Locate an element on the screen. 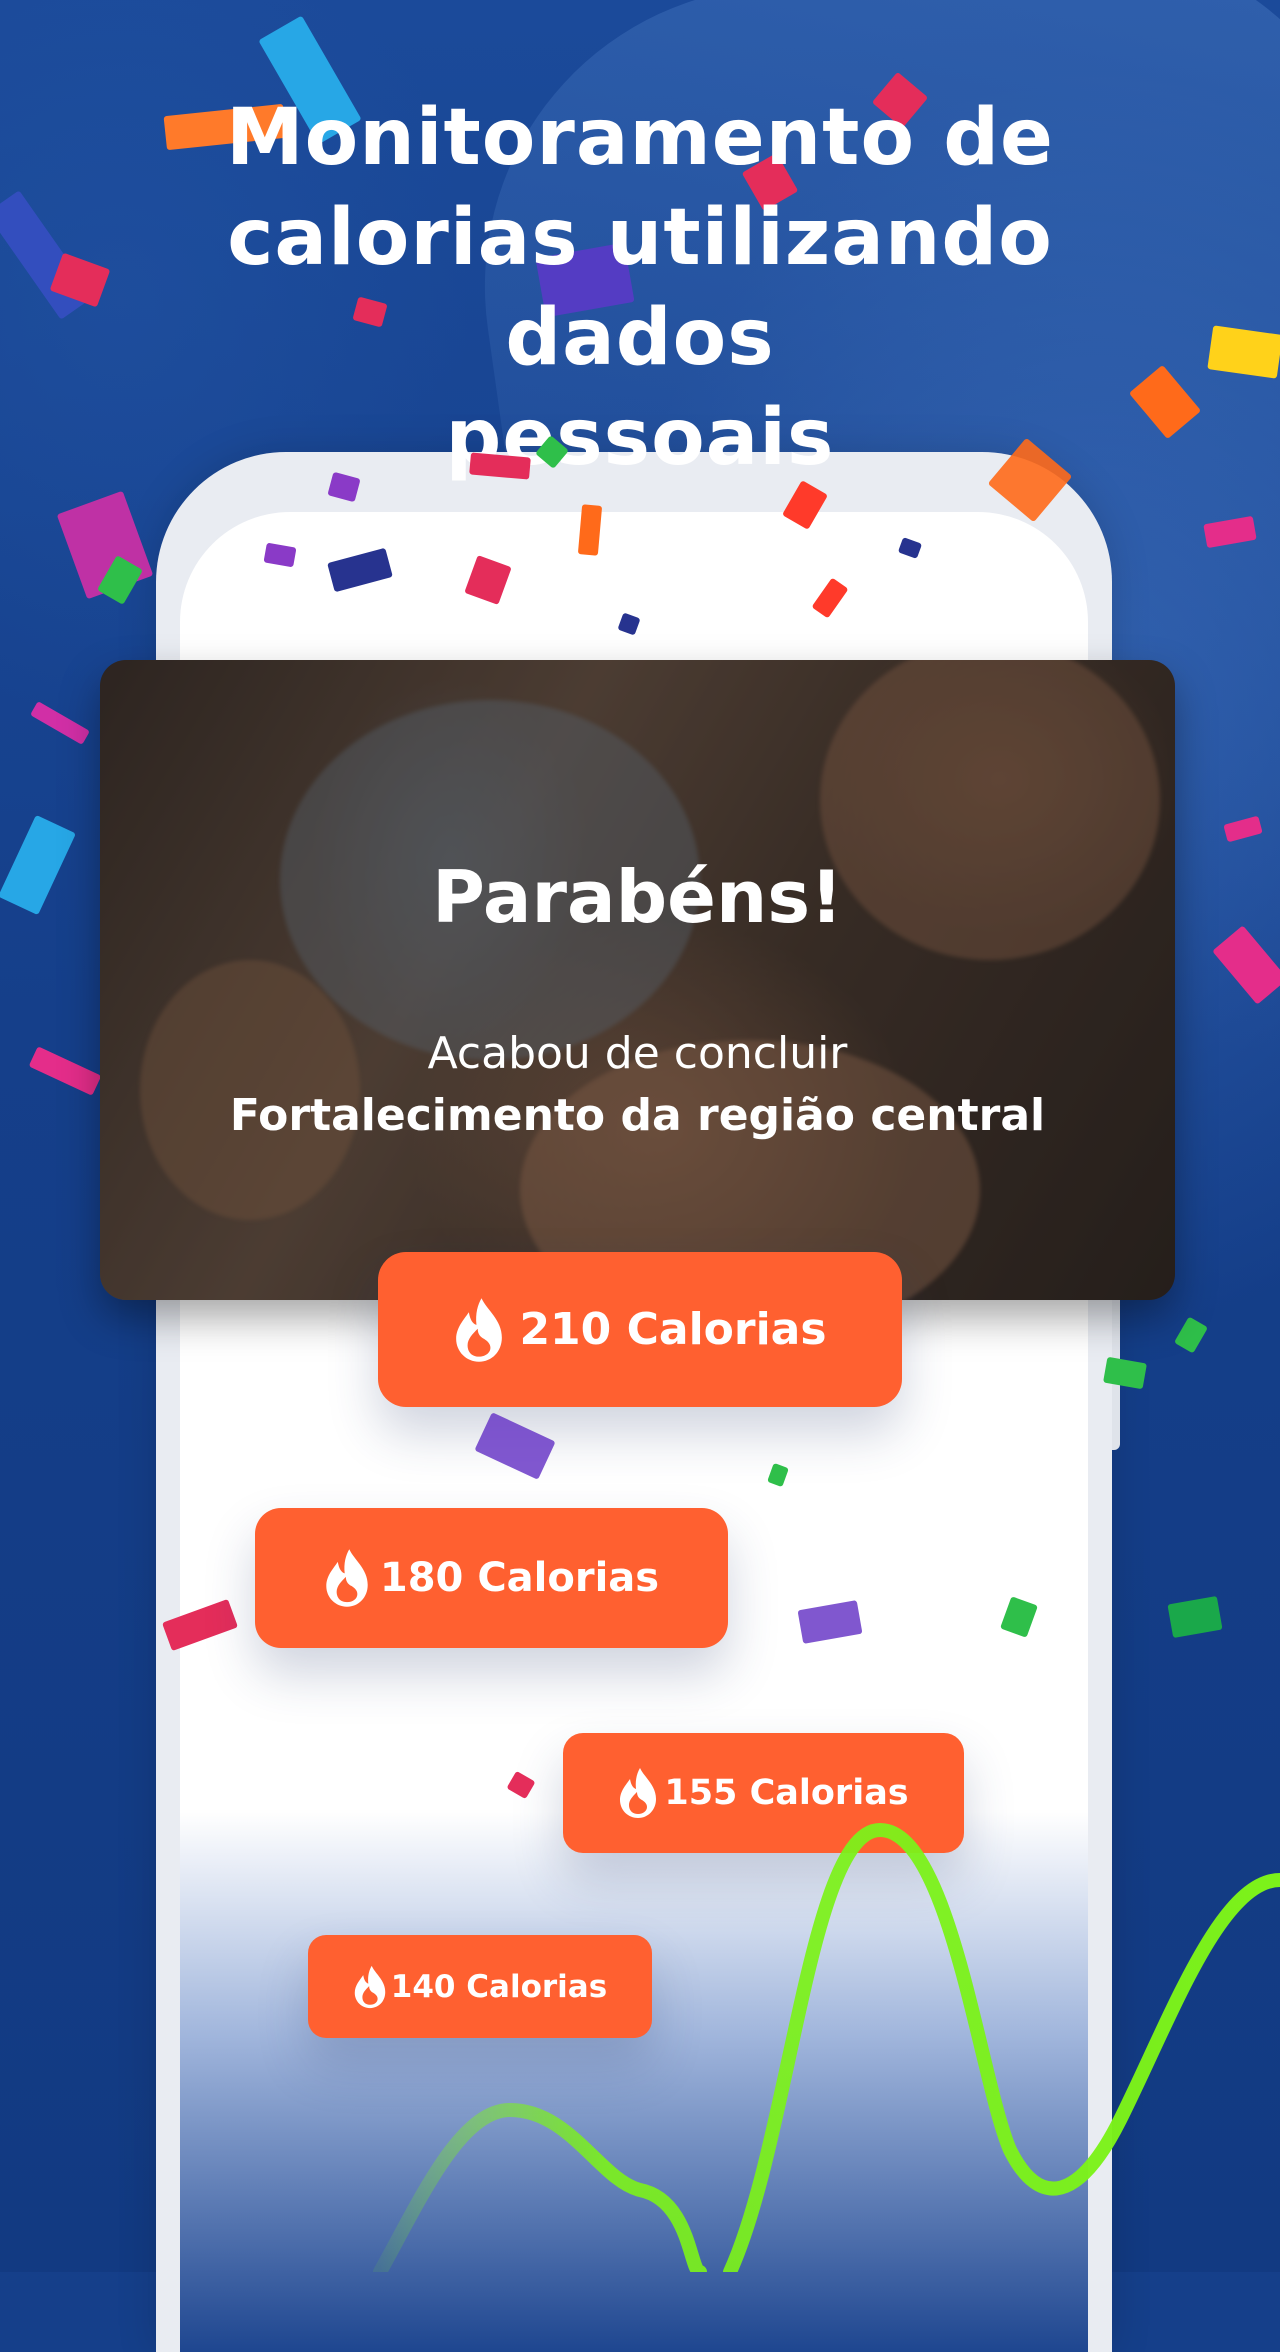  card-subtitle: Acabou de concluir is located at coordinates (637, 1053).